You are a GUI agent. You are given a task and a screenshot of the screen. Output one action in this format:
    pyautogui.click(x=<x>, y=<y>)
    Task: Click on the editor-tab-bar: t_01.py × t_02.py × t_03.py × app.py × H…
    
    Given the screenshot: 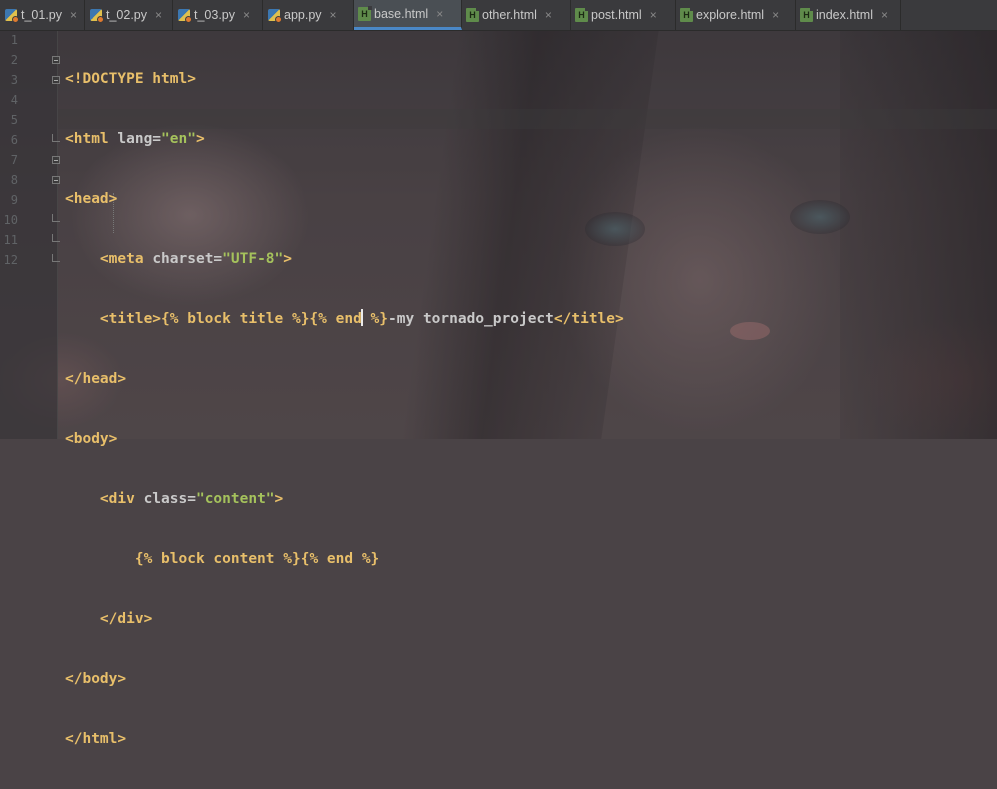 What is the action you would take?
    pyautogui.click(x=498, y=15)
    